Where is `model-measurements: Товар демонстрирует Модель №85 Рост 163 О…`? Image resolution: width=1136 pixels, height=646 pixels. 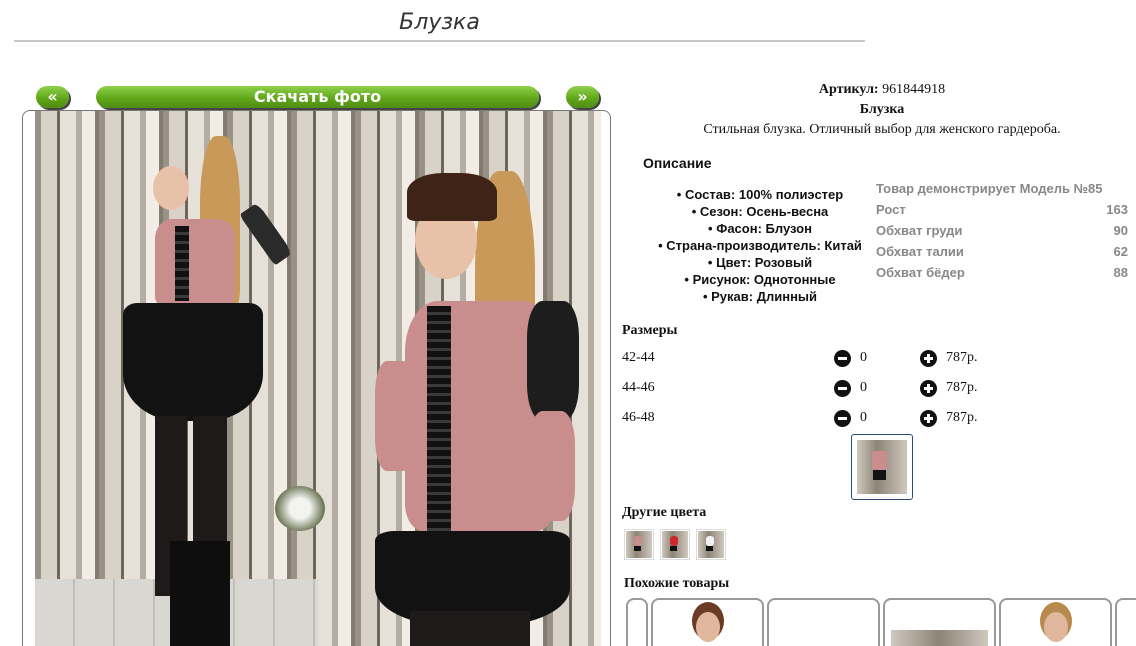
model-measurements: Товар демонстрирует Модель №85 Рост 163 О… is located at coordinates (1002, 230).